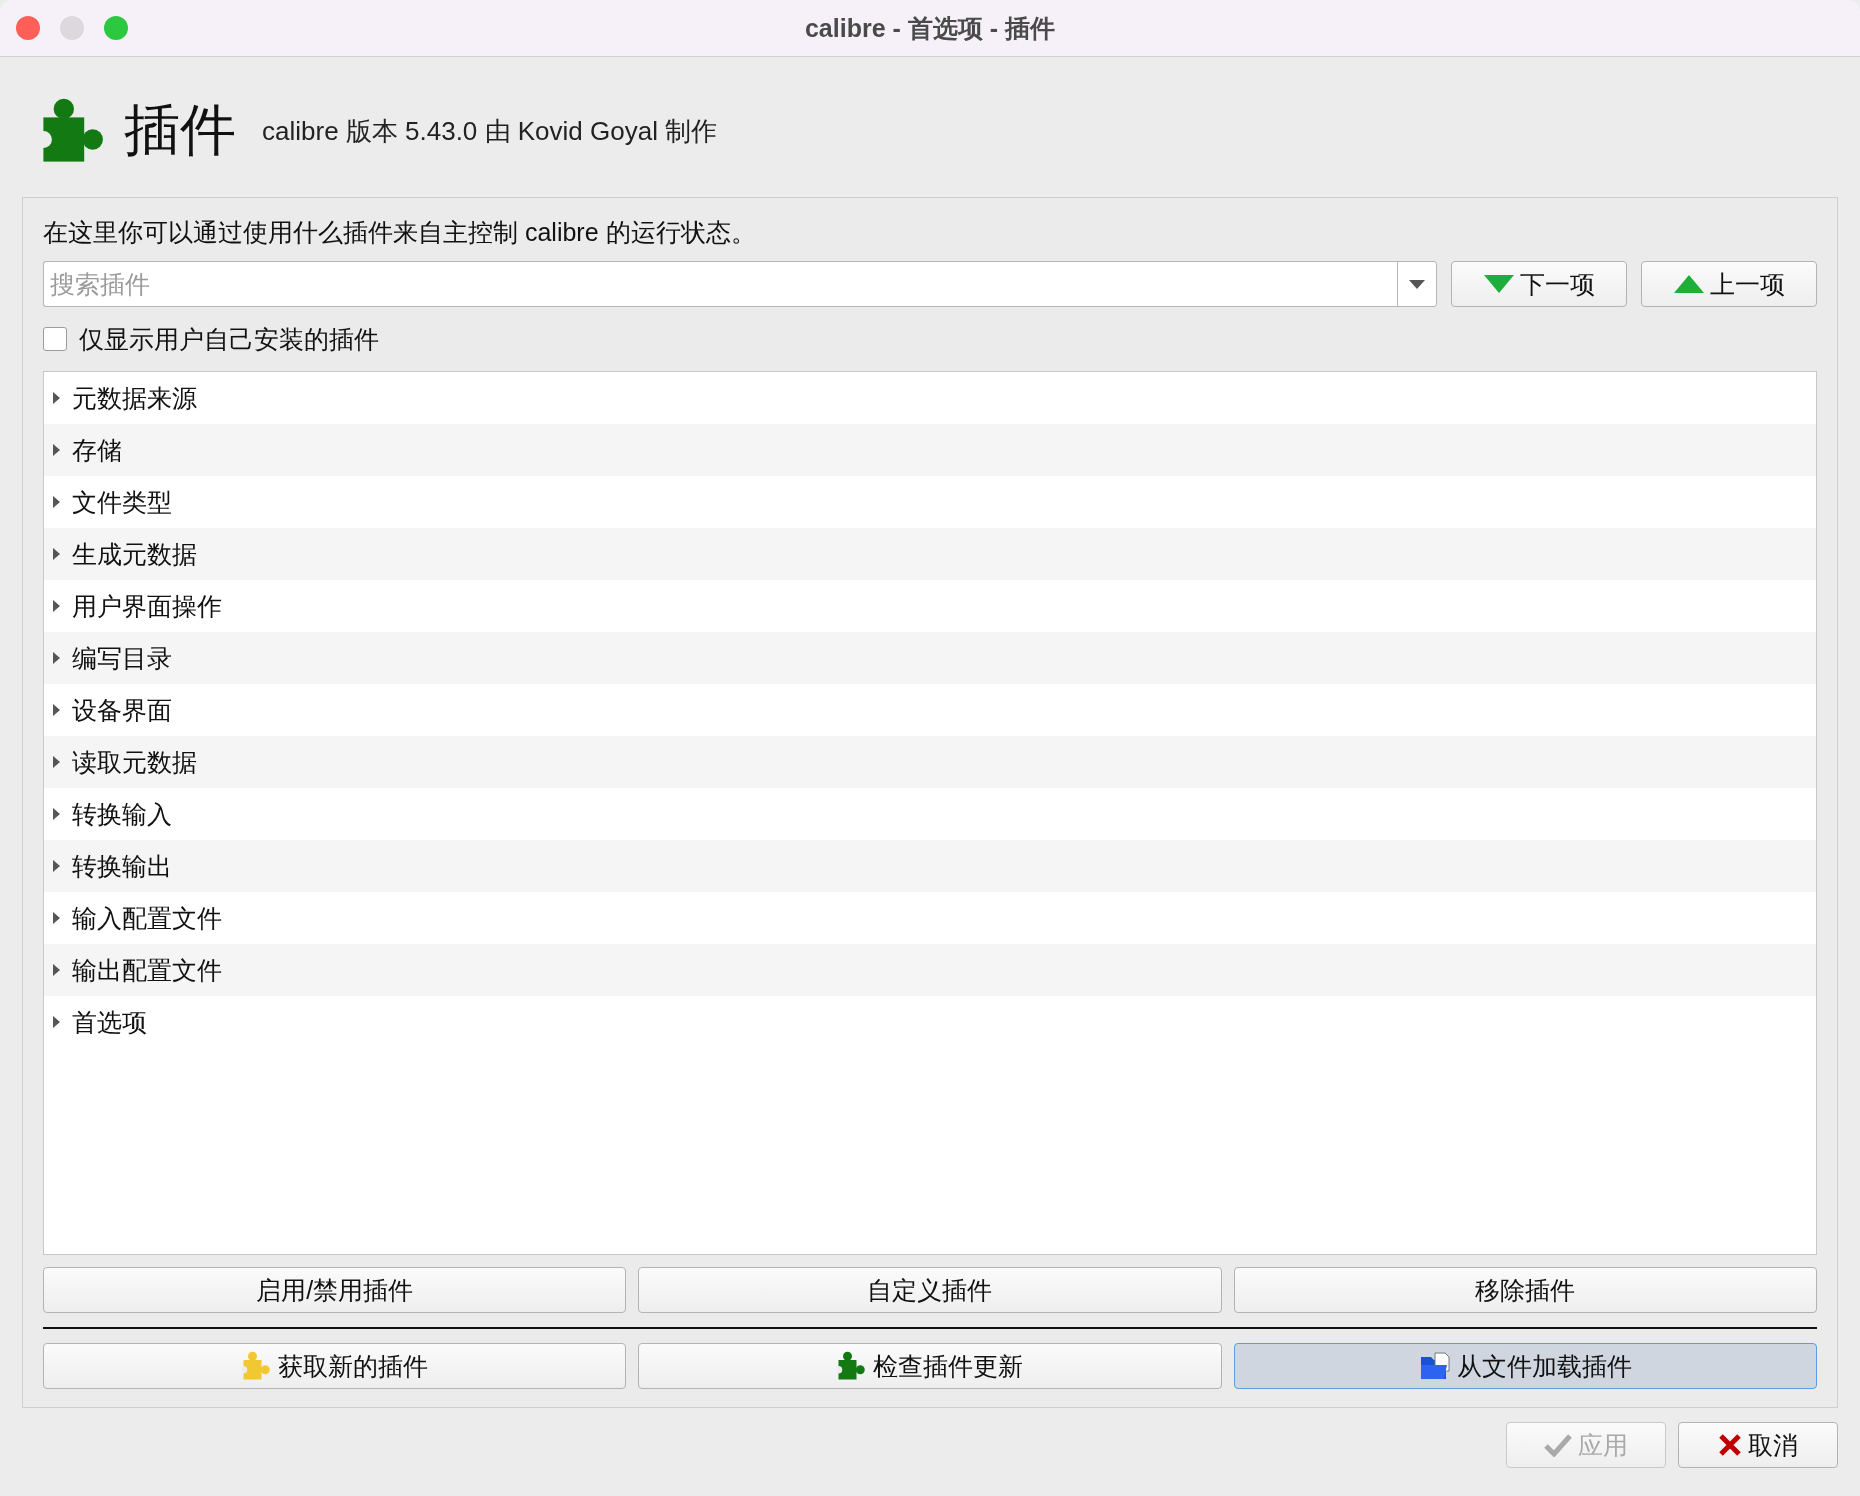 The image size is (1860, 1496). Describe the element at coordinates (335, 1366) in the screenshot. I see `action-button: 获取新的插件` at that location.